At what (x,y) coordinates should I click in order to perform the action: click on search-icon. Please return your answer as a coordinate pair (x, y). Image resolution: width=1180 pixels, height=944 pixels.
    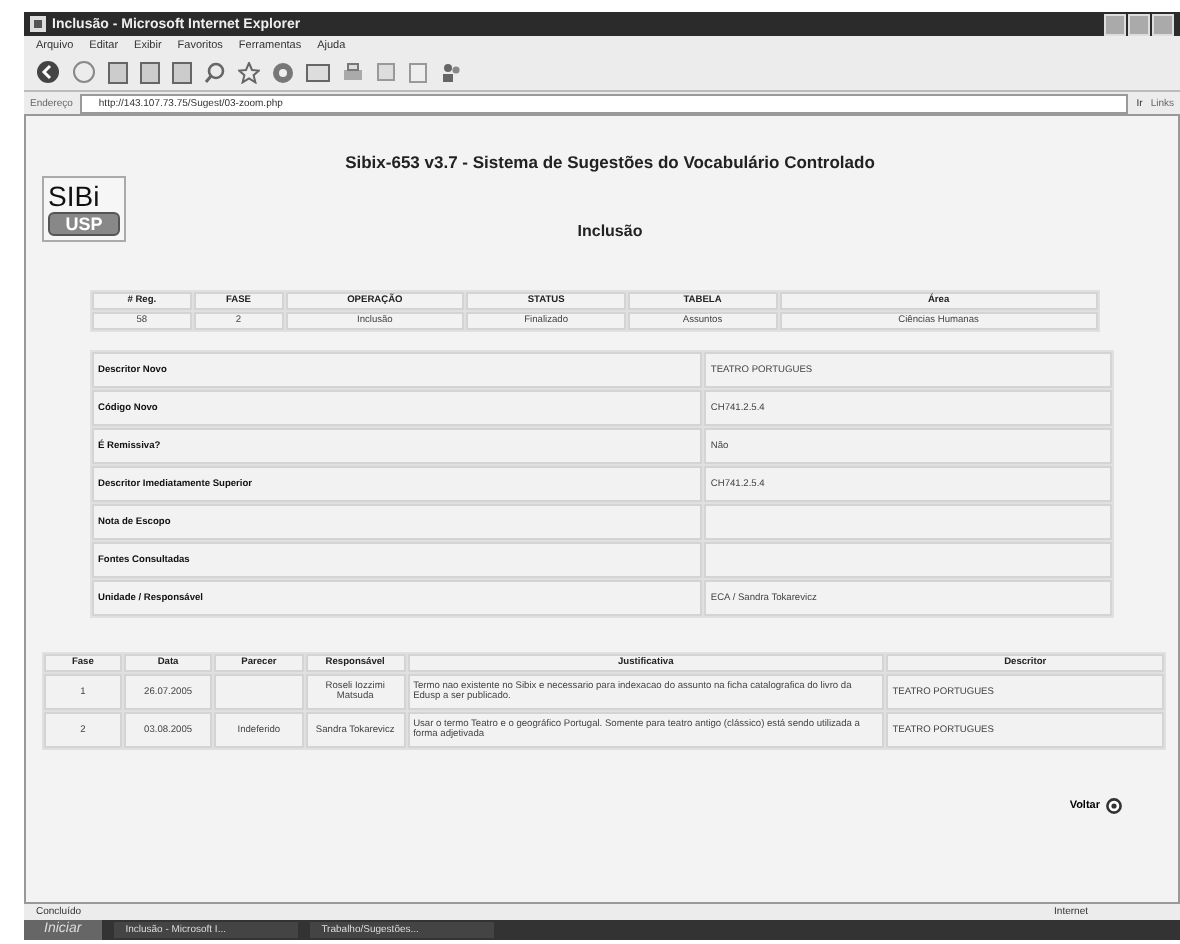
    Looking at the image, I should click on (215, 72).